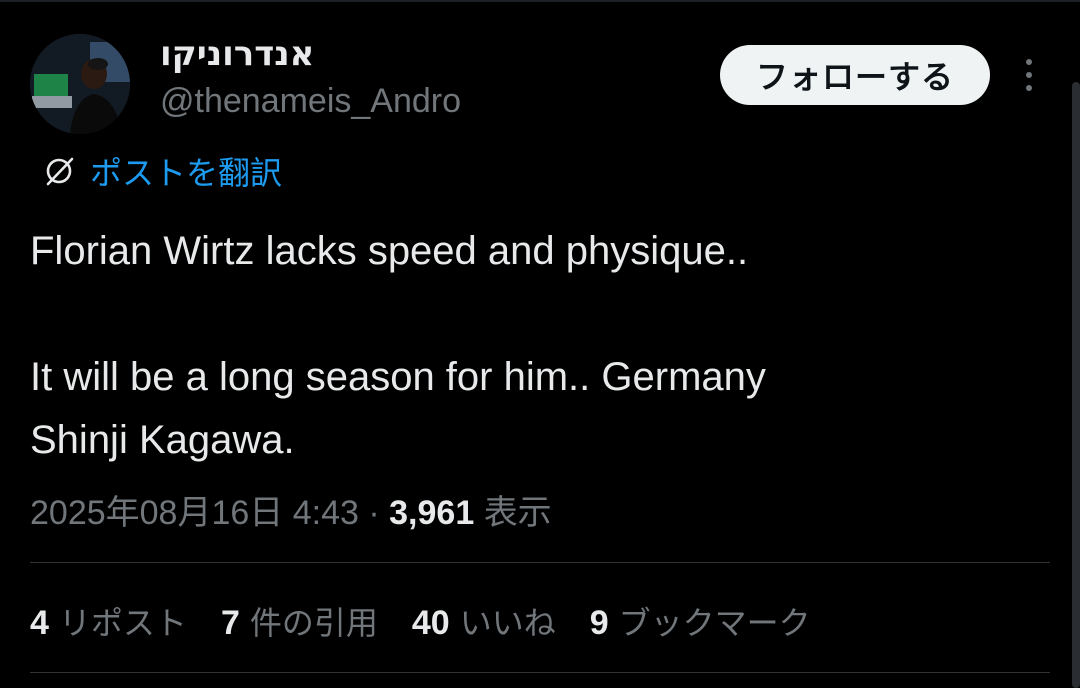  Describe the element at coordinates (313, 623) in the screenshot. I see `stat-label: 件の引用` at that location.